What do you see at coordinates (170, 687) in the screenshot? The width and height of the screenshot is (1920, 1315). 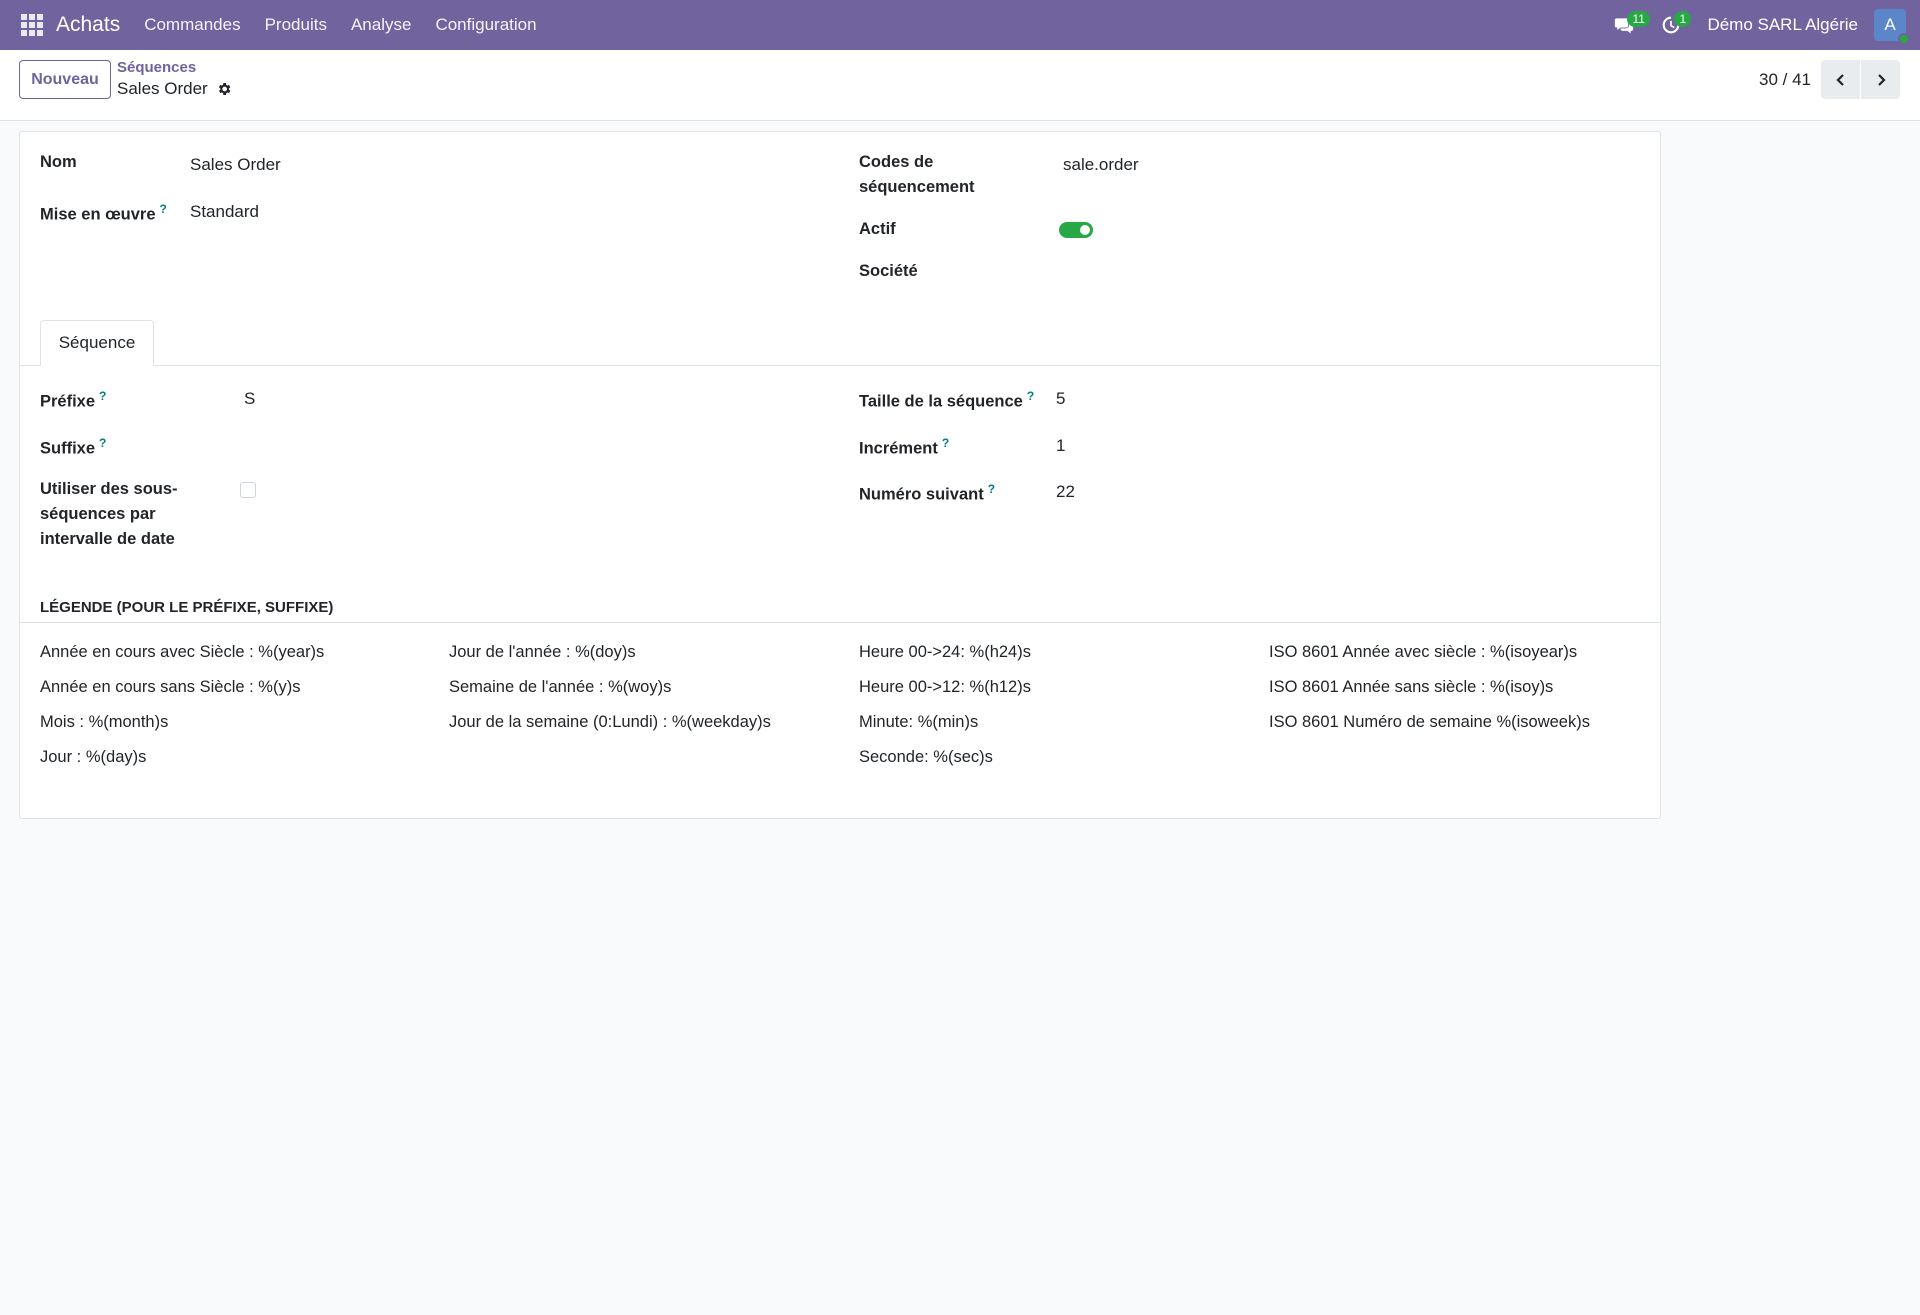 I see `legend-item: Année en cours sans Siècle : %(y)s` at bounding box center [170, 687].